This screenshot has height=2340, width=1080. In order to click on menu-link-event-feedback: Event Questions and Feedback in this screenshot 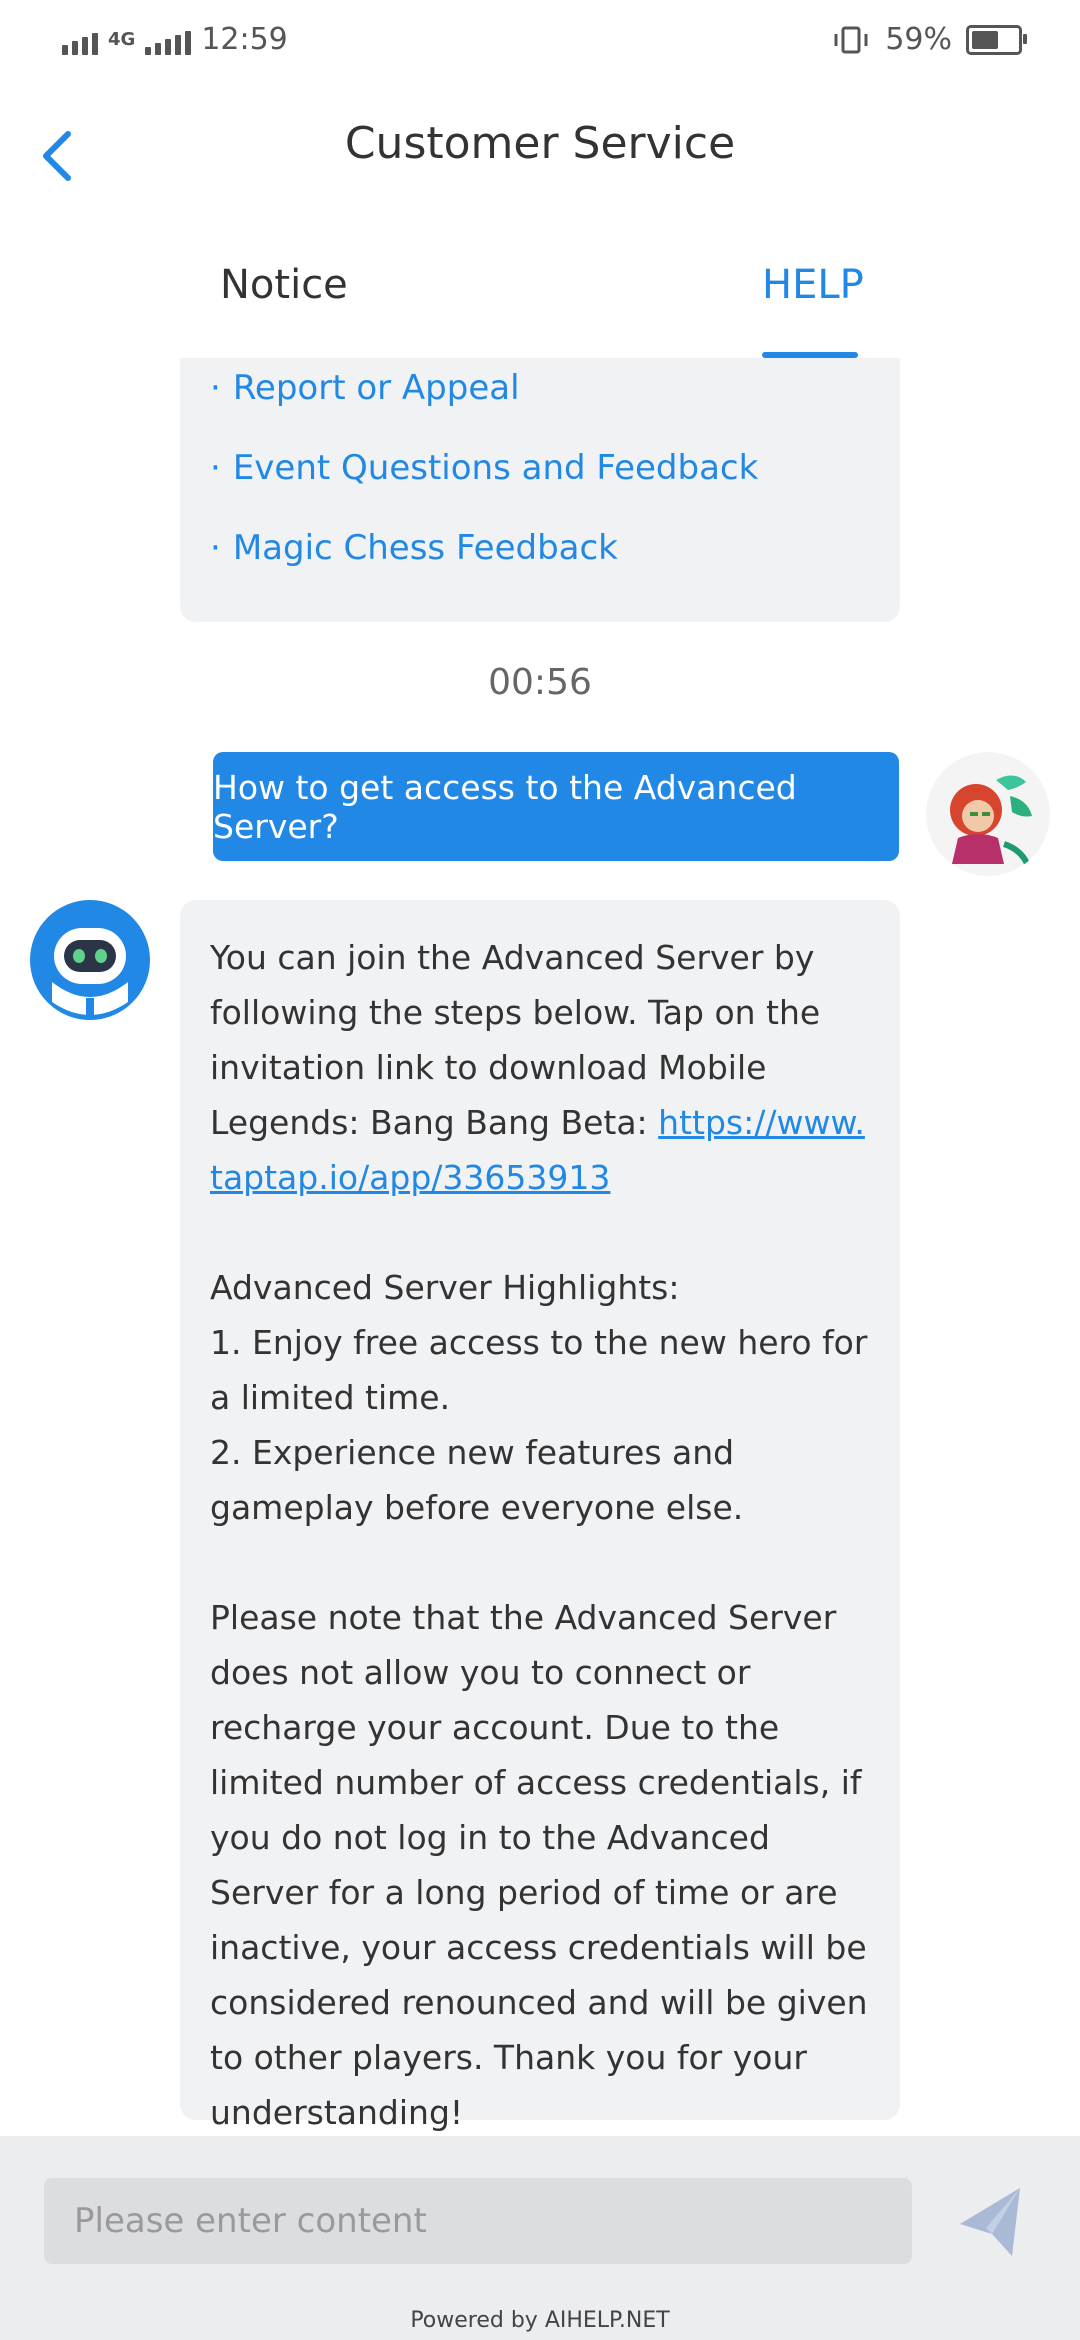, I will do `click(484, 468)`.